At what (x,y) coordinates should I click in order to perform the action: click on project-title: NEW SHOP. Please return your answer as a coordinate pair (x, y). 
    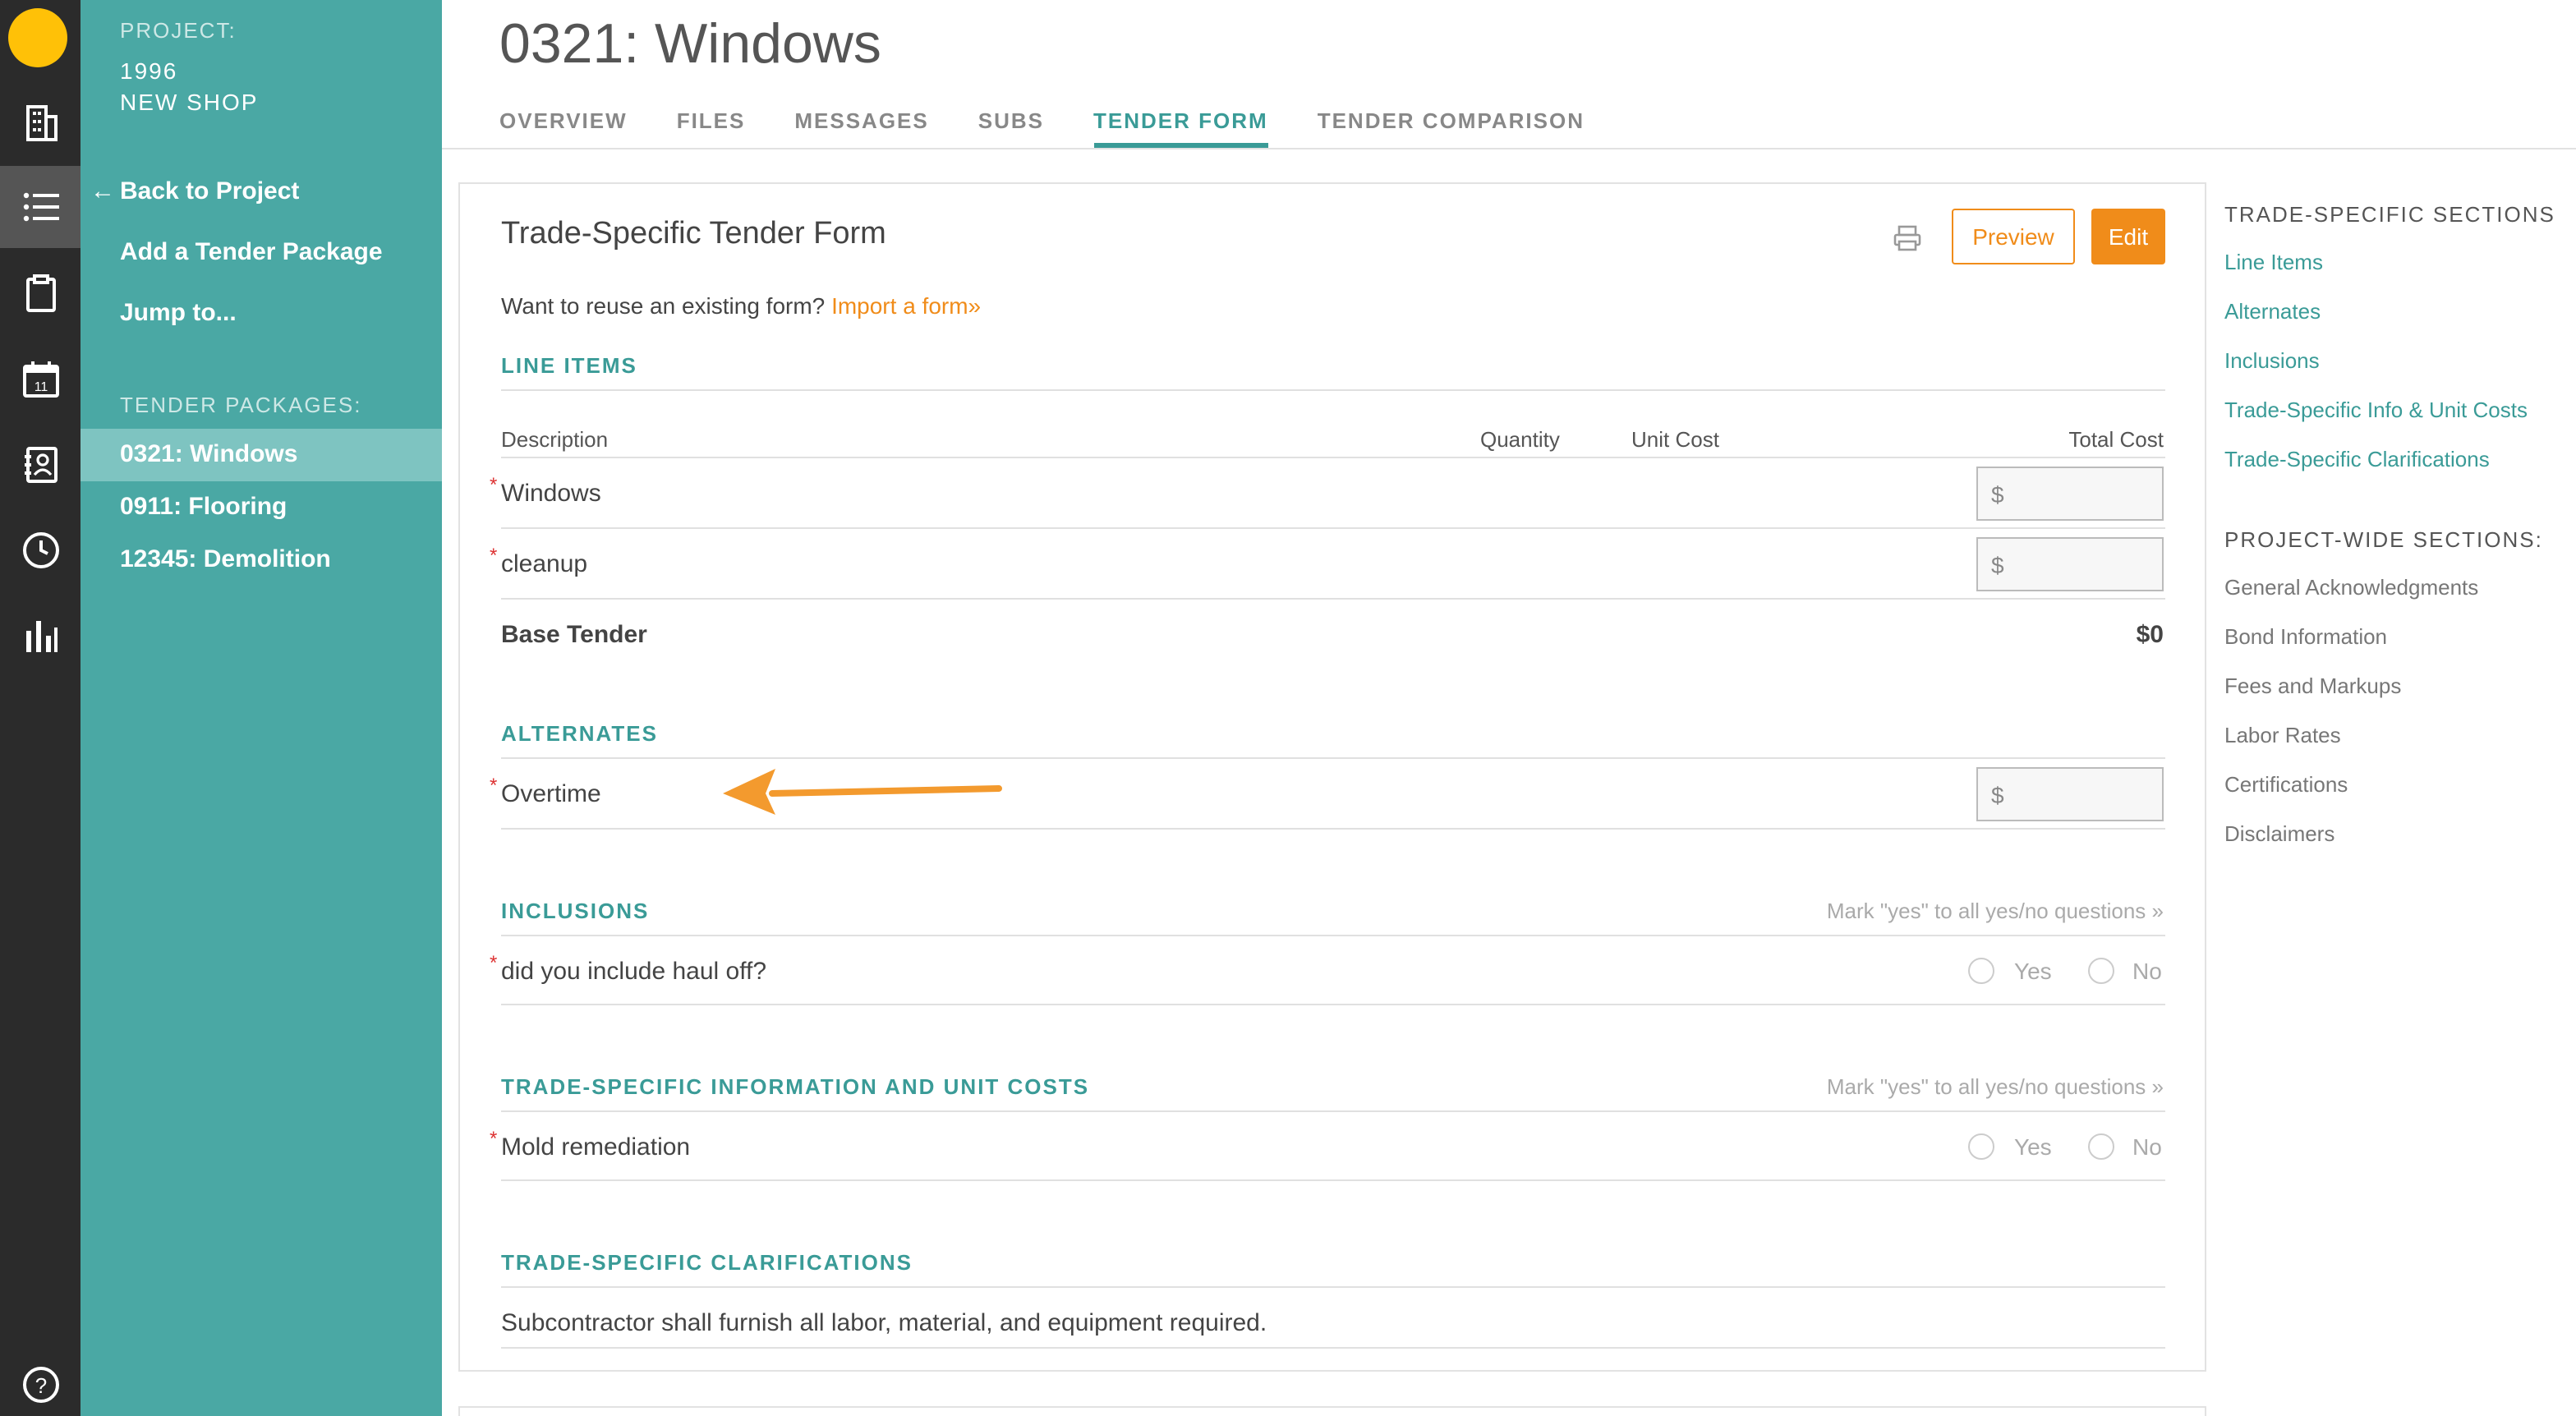
    Looking at the image, I should click on (189, 102).